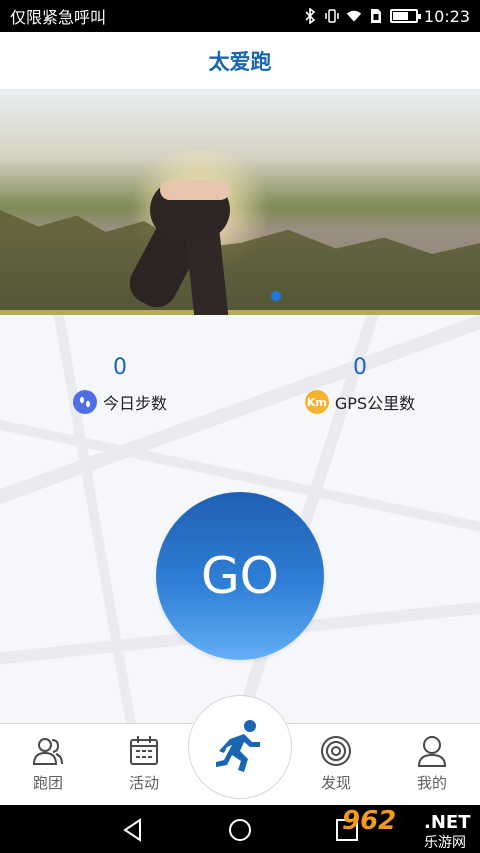 Image resolution: width=480 pixels, height=853 pixels. Describe the element at coordinates (316, 402) in the screenshot. I see `km-icon: Km` at that location.